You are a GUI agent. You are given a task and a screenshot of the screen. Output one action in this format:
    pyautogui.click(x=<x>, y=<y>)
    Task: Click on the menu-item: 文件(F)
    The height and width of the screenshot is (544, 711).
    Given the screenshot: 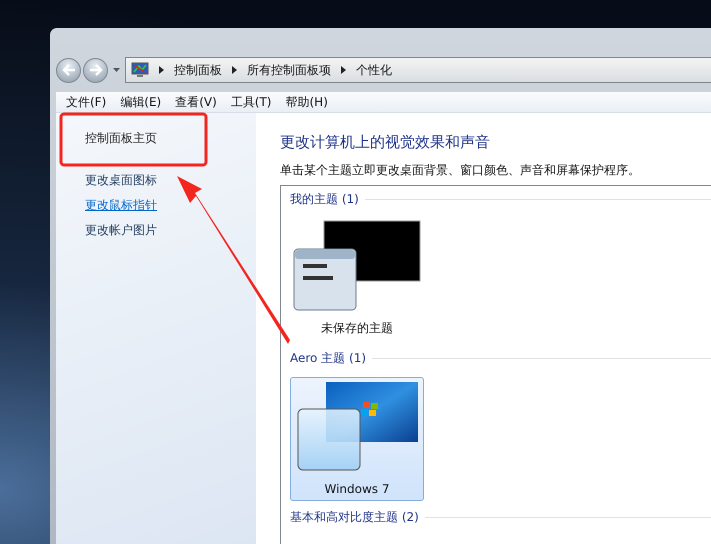 What is the action you would take?
    pyautogui.click(x=86, y=102)
    